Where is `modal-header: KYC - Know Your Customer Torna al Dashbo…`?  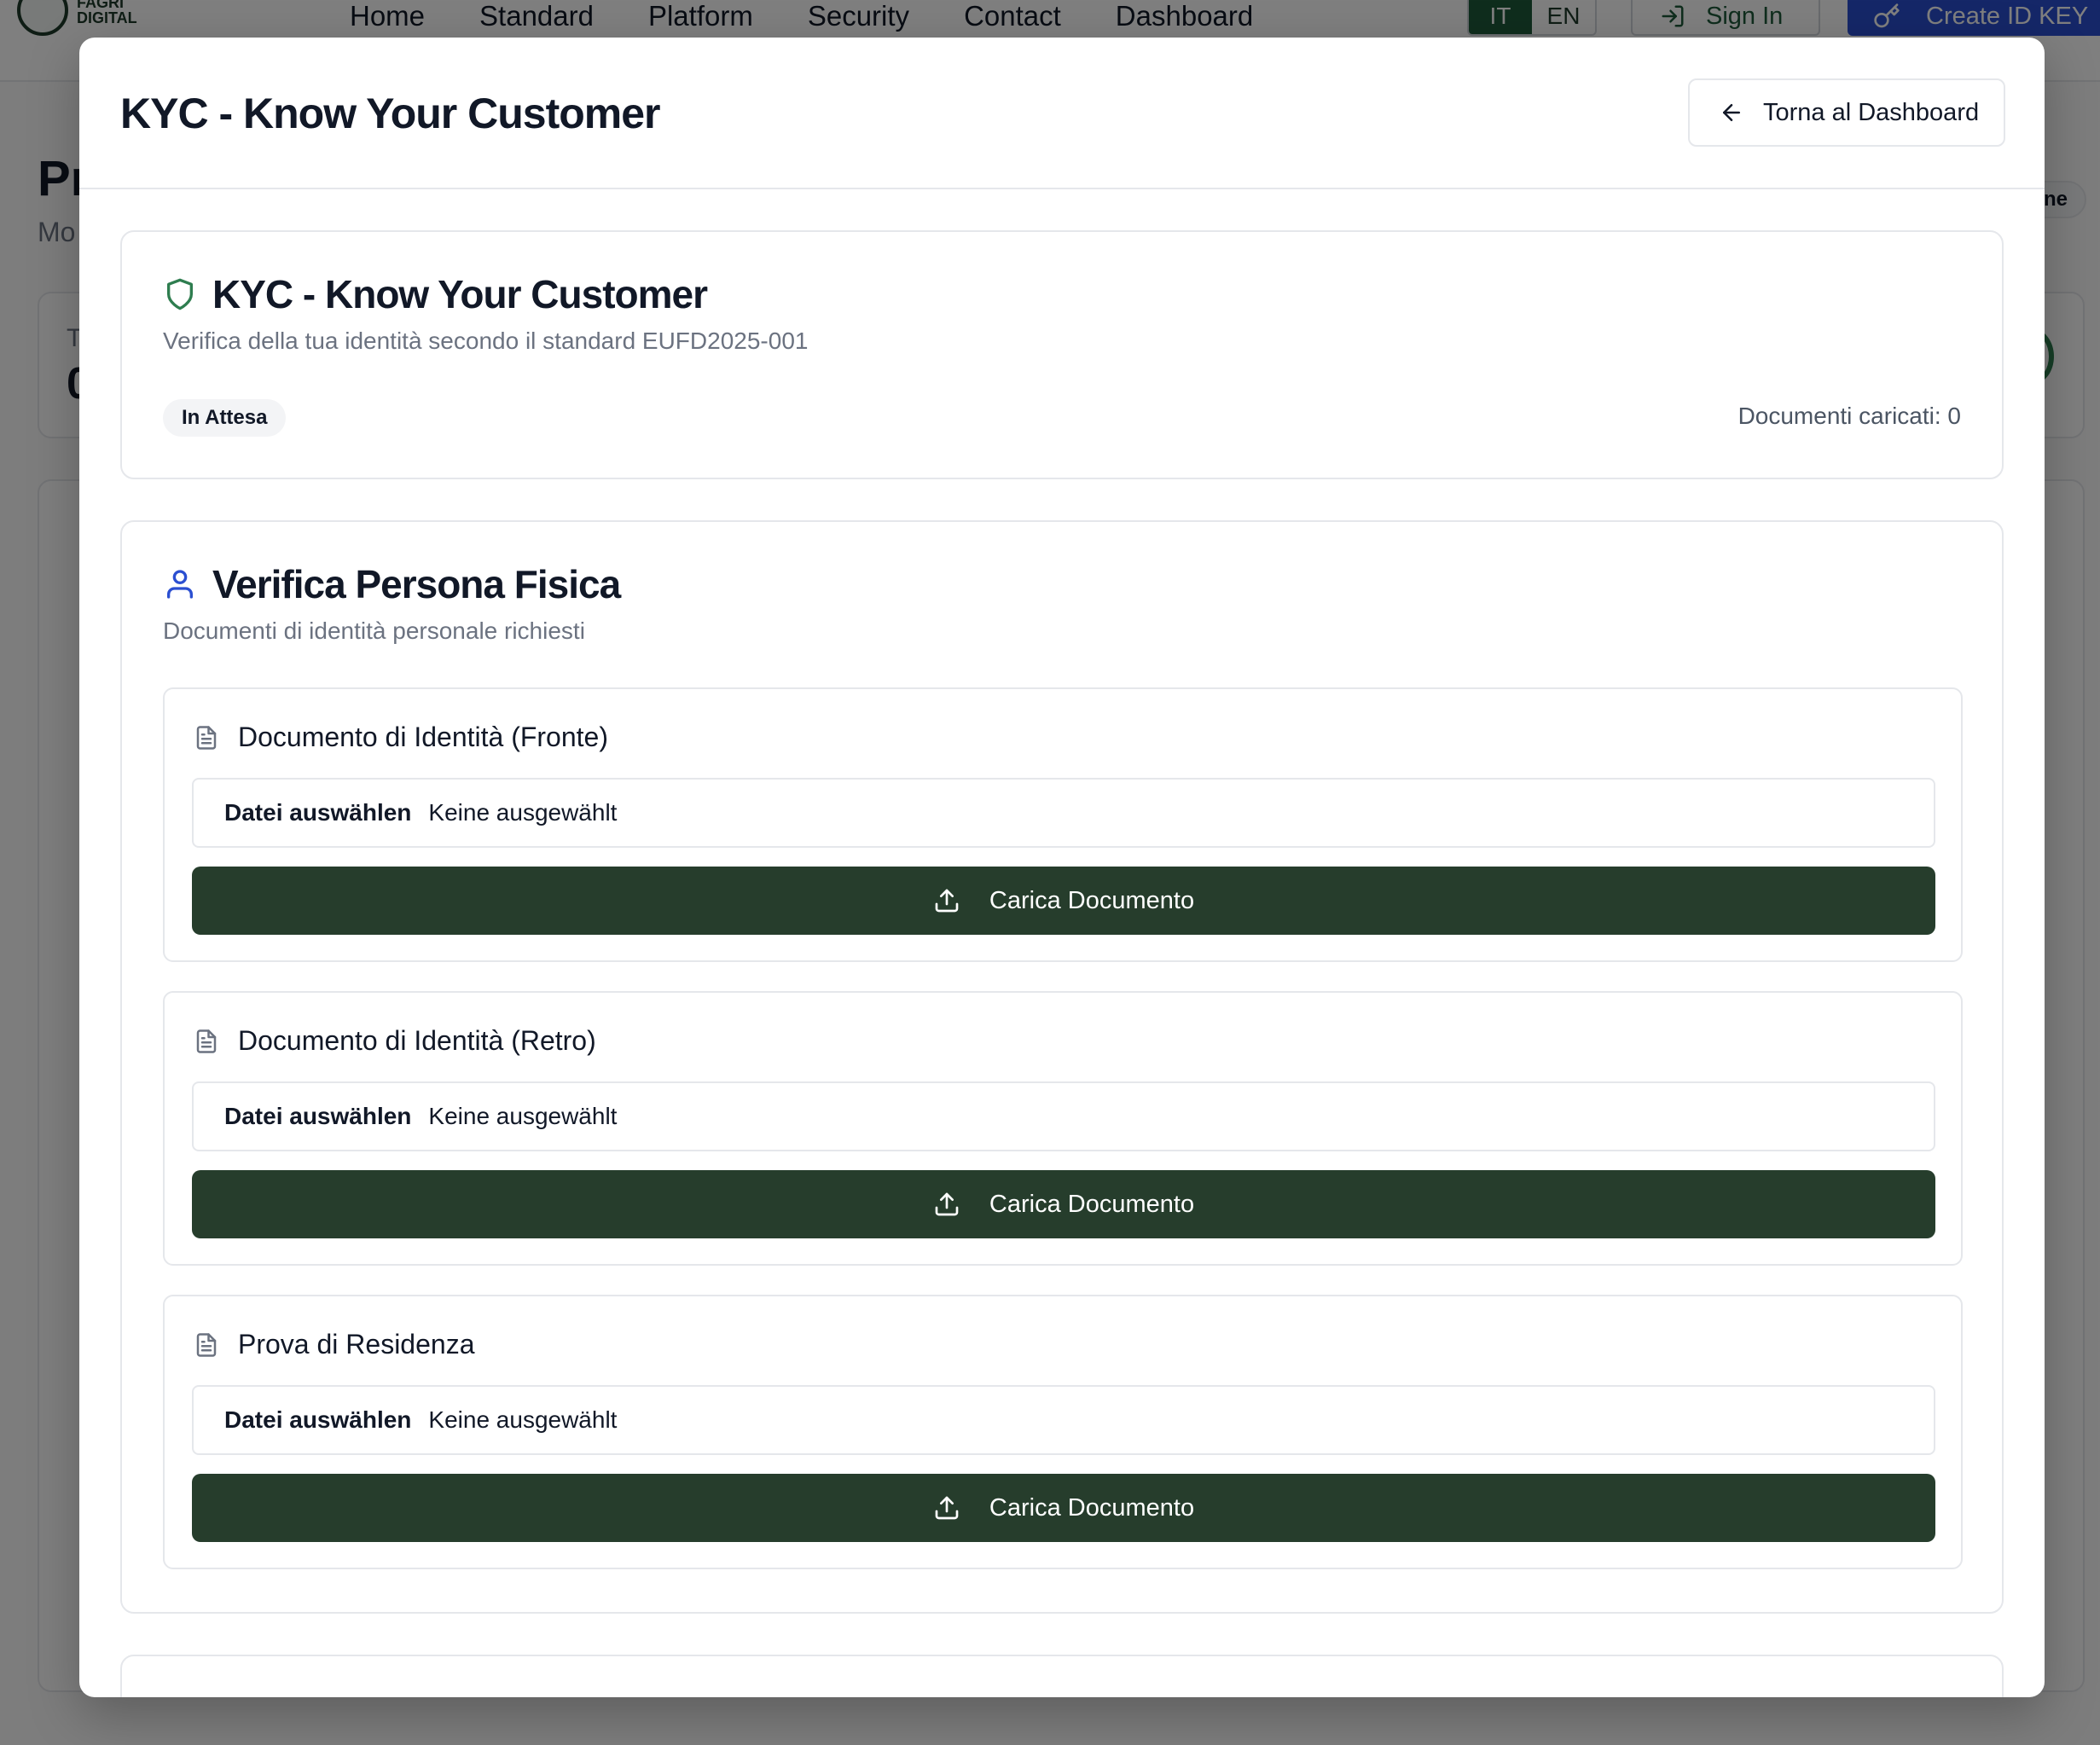
modal-header: KYC - Know Your Customer Torna al Dashbo… is located at coordinates (1062, 114).